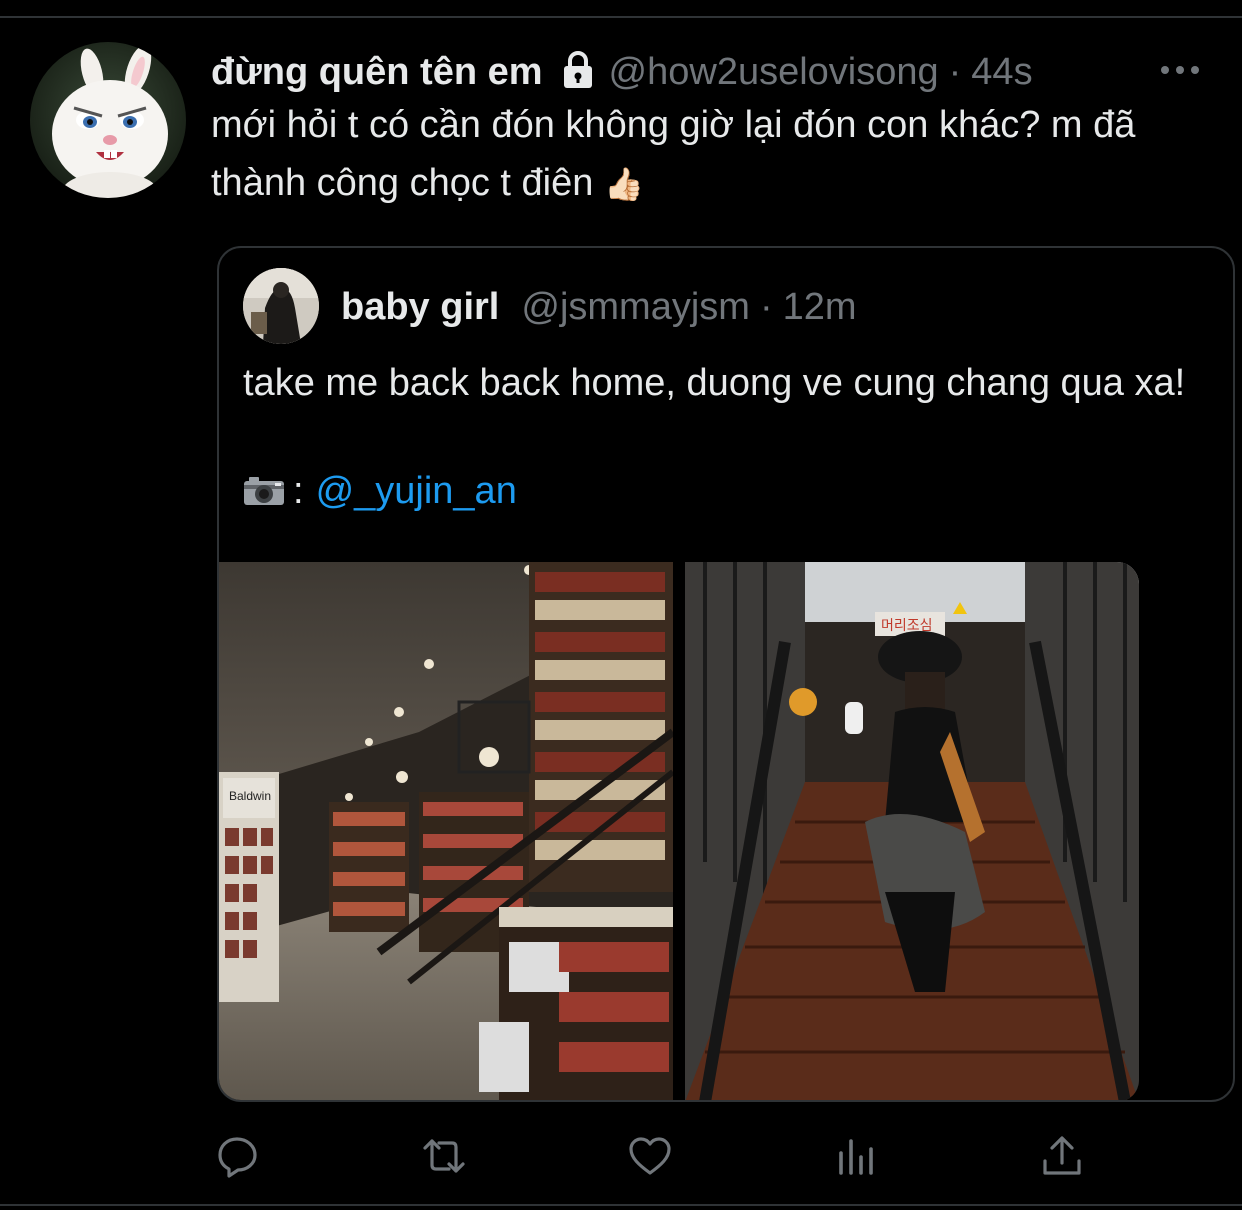 This screenshot has height=1210, width=1242. I want to click on quoted-author-avatar, so click(281, 306).